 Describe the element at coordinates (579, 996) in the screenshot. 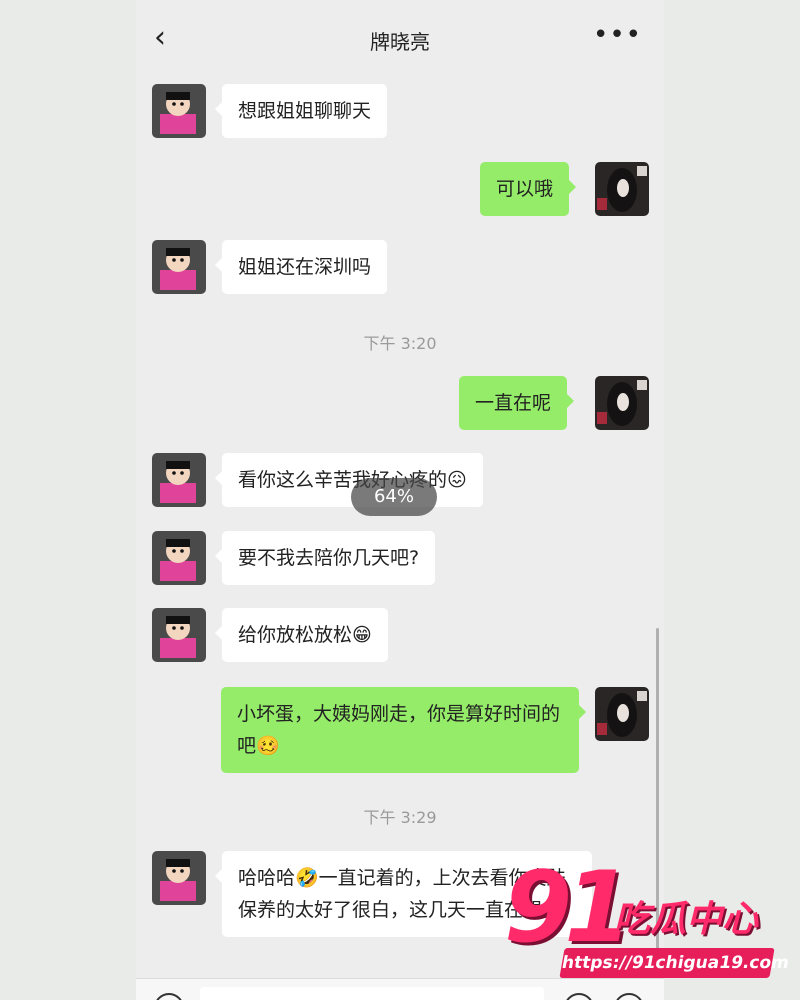

I see `emoji-icon` at that location.